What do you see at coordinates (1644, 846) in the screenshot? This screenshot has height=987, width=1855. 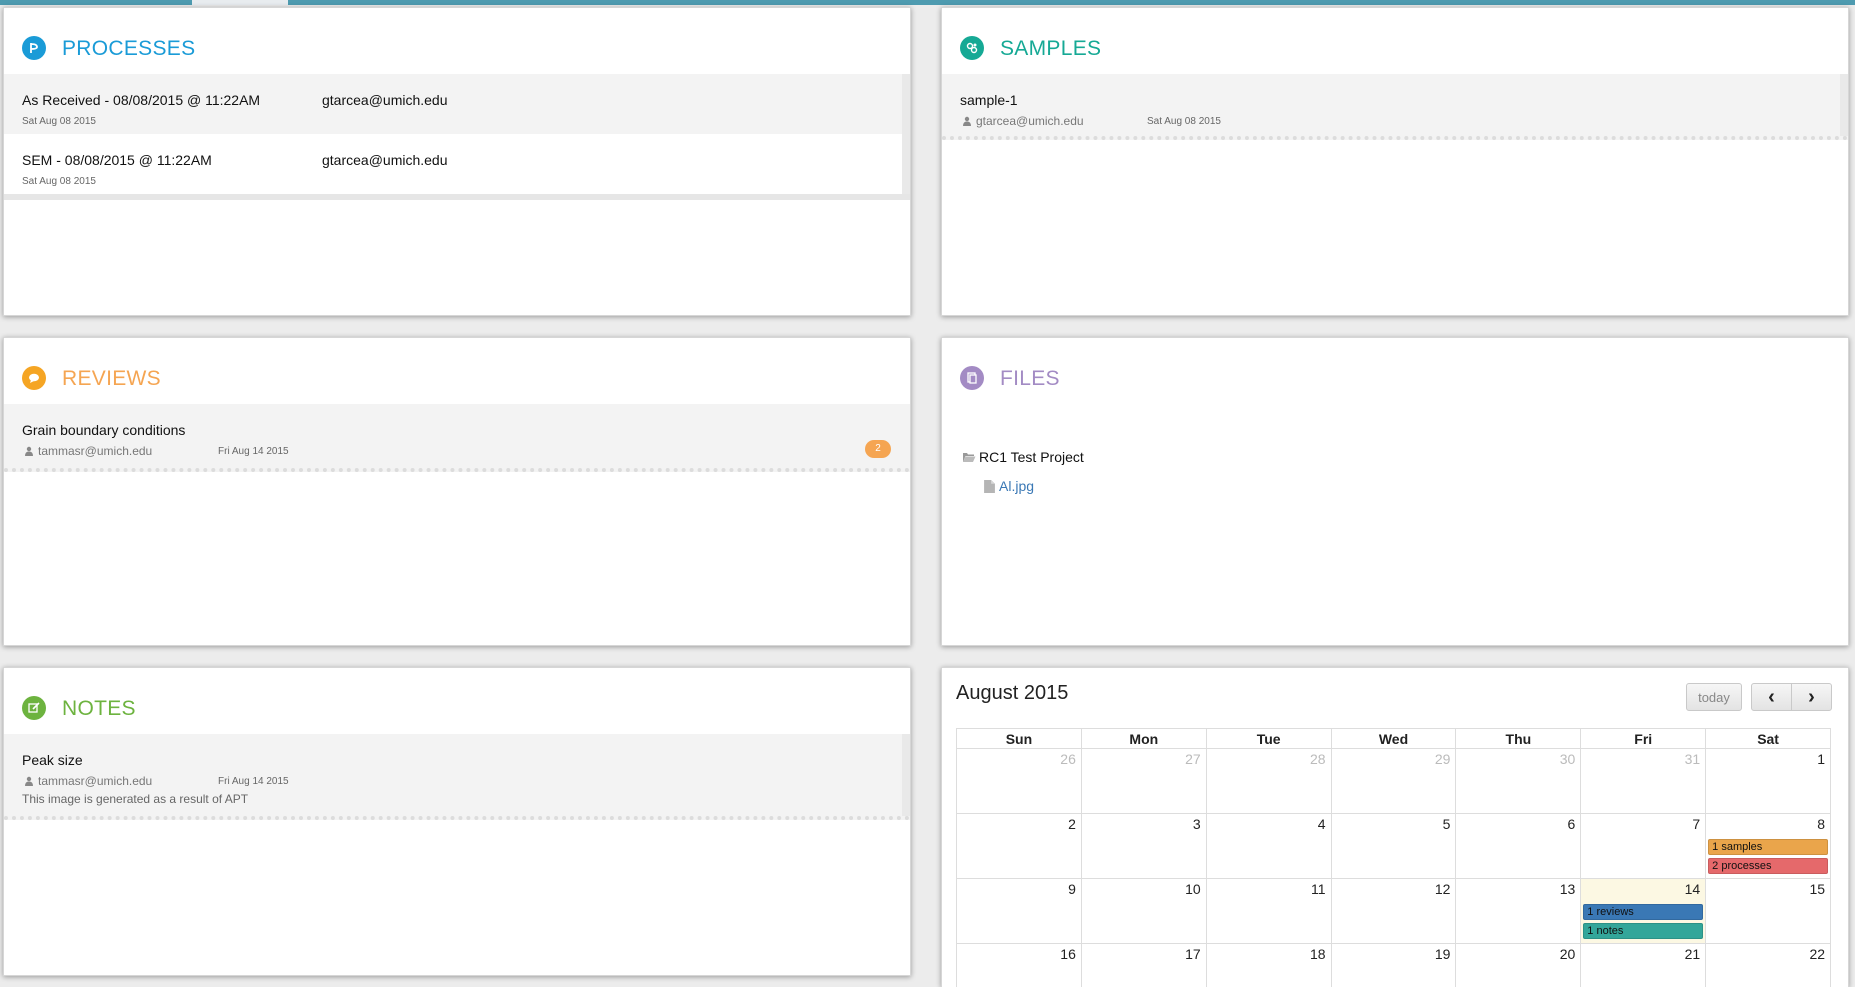 I see `calendar-day: 7` at bounding box center [1644, 846].